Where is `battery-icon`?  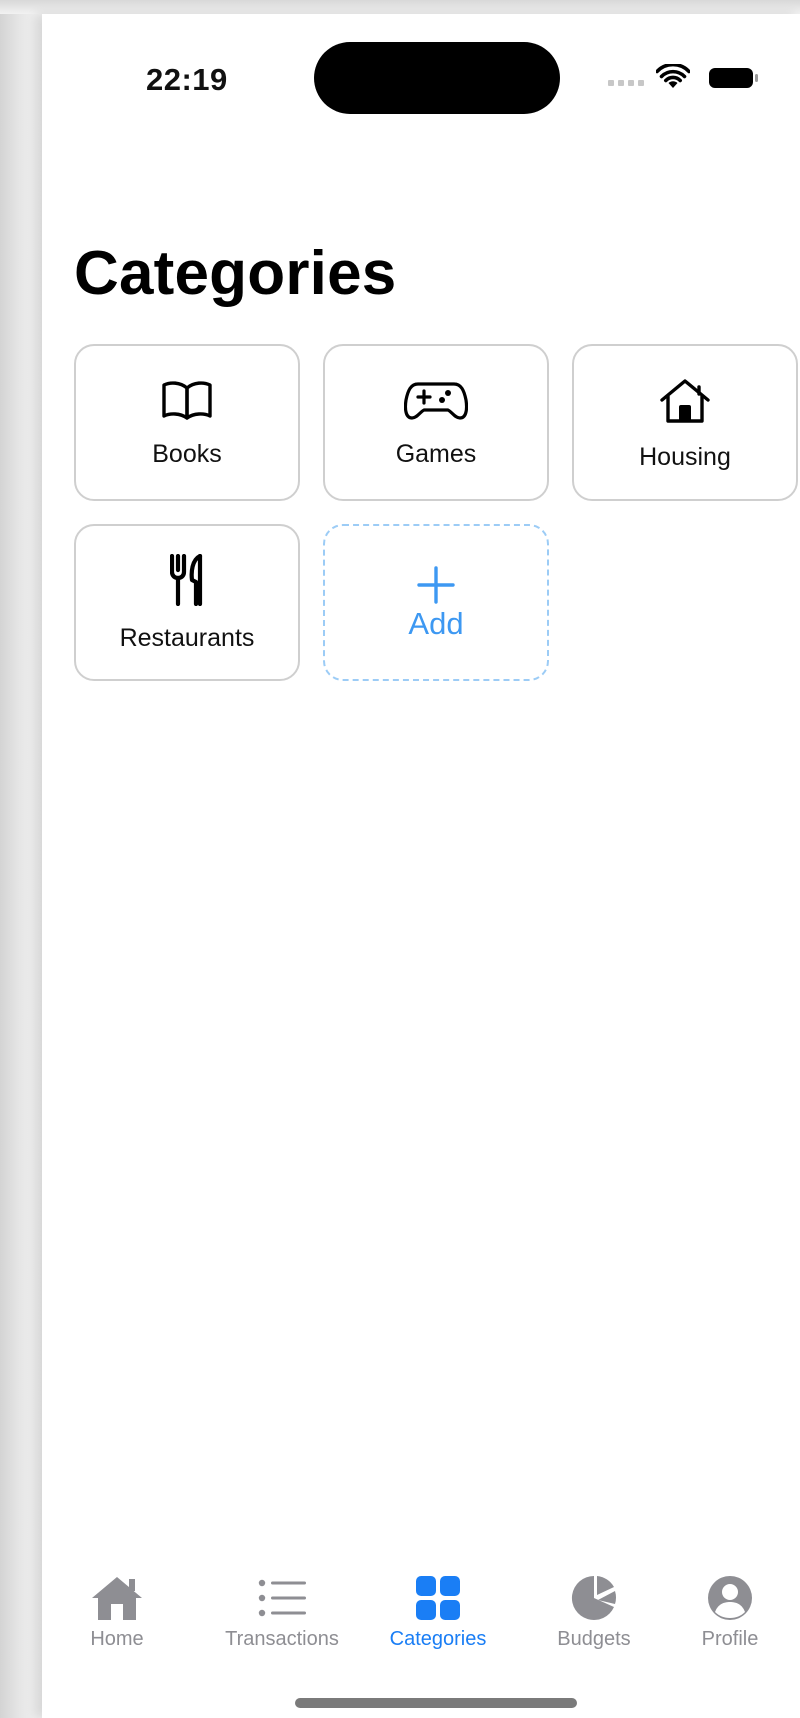
battery-icon is located at coordinates (733, 78).